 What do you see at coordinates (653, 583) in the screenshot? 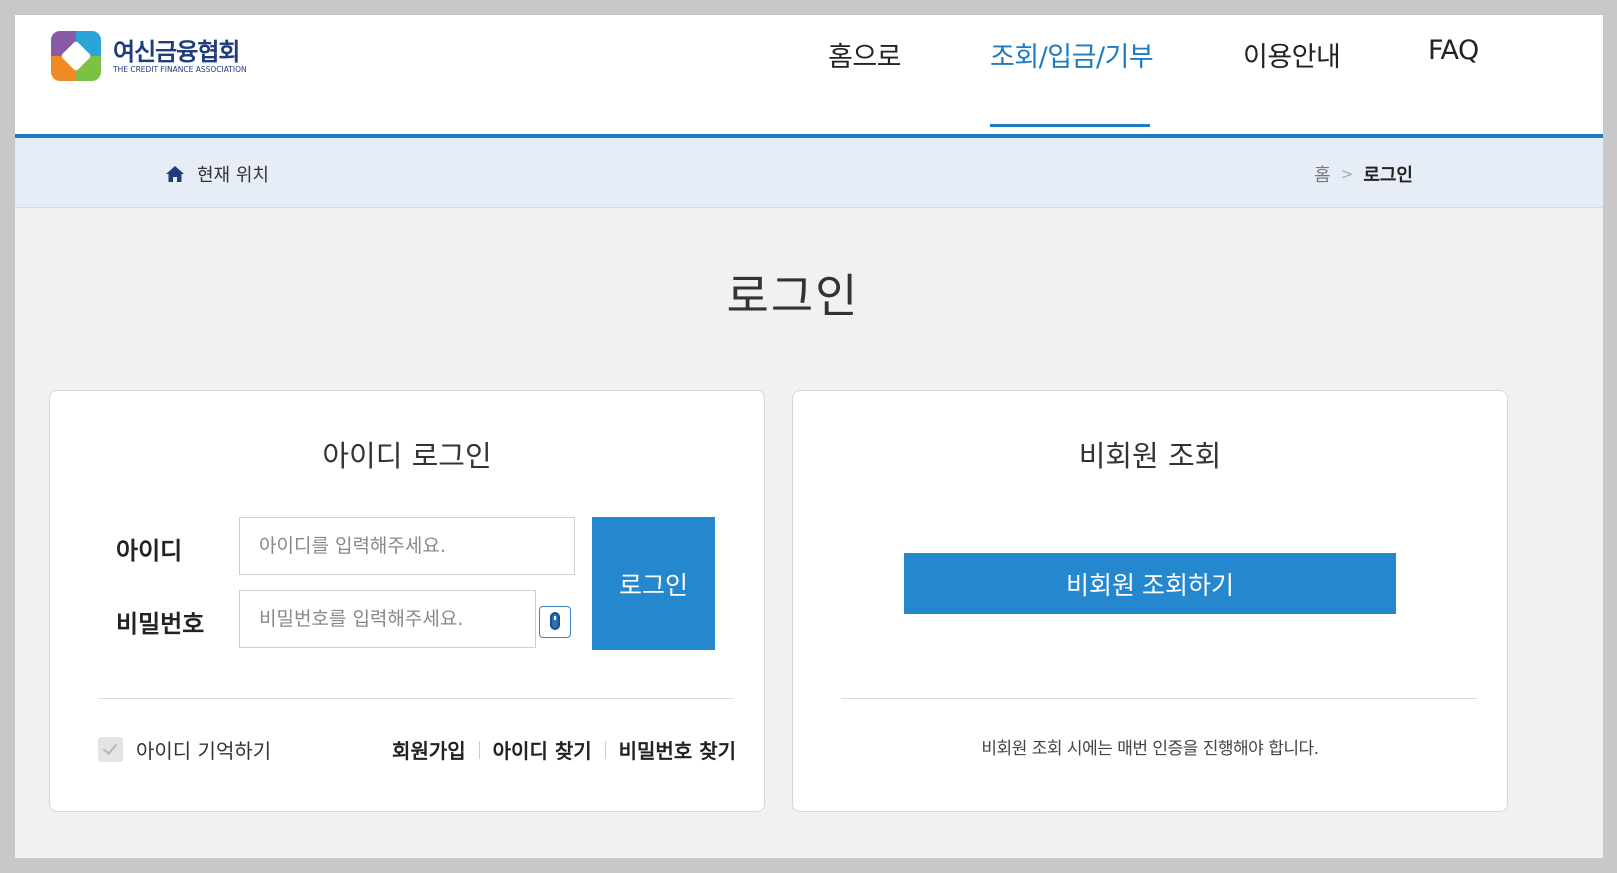
I see `login-button: 로그인` at bounding box center [653, 583].